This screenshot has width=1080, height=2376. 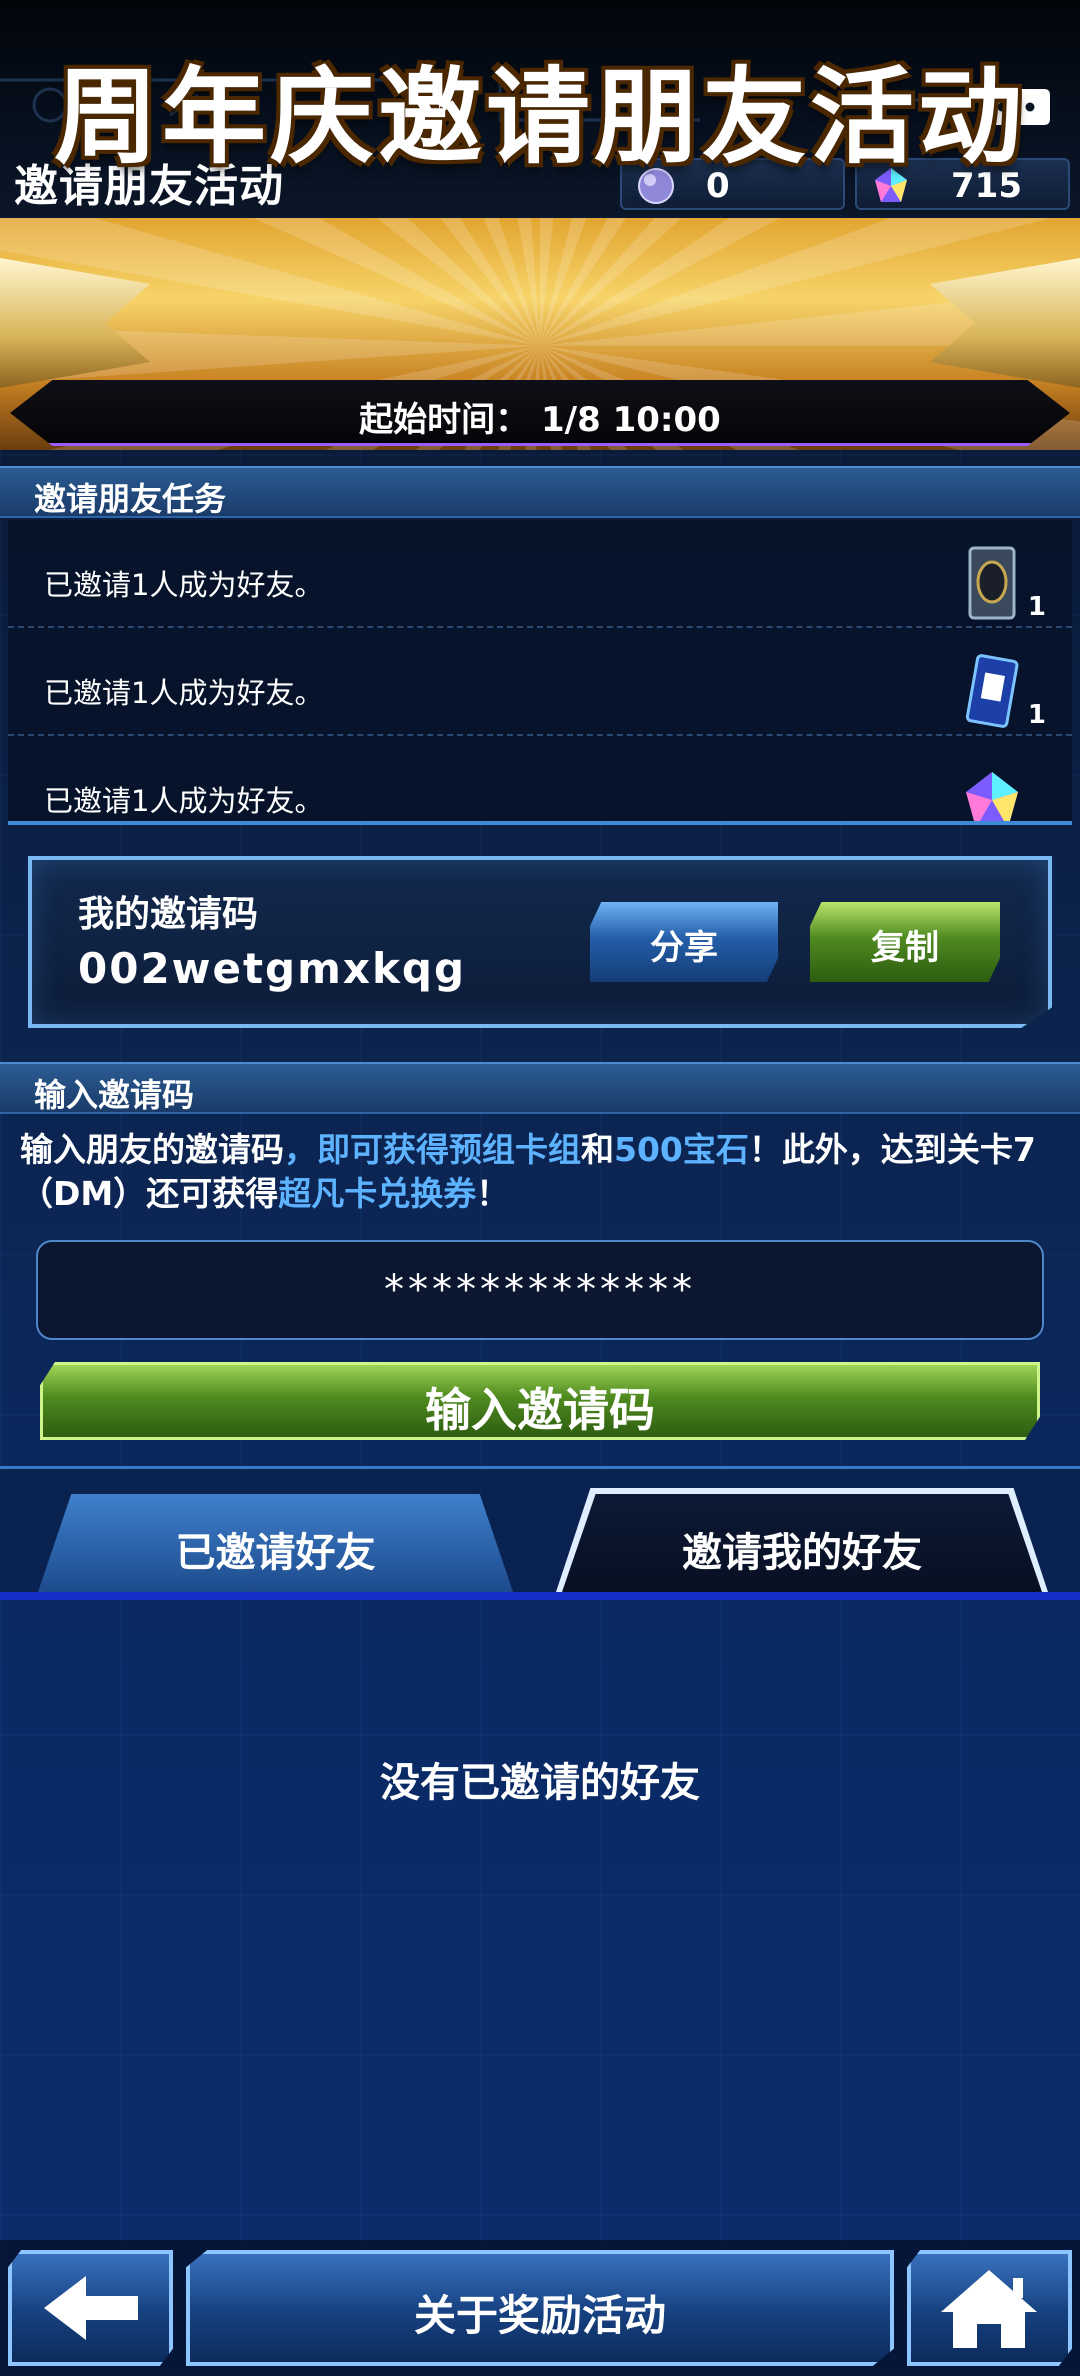 I want to click on enter-code-header: 输入邀请码, so click(x=540, y=1088).